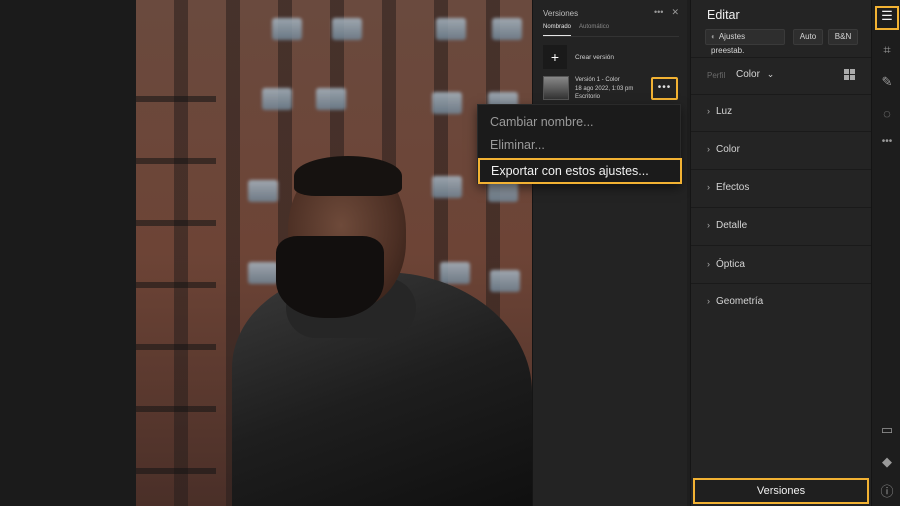  What do you see at coordinates (728, 149) in the screenshot?
I see `section-label: Color` at bounding box center [728, 149].